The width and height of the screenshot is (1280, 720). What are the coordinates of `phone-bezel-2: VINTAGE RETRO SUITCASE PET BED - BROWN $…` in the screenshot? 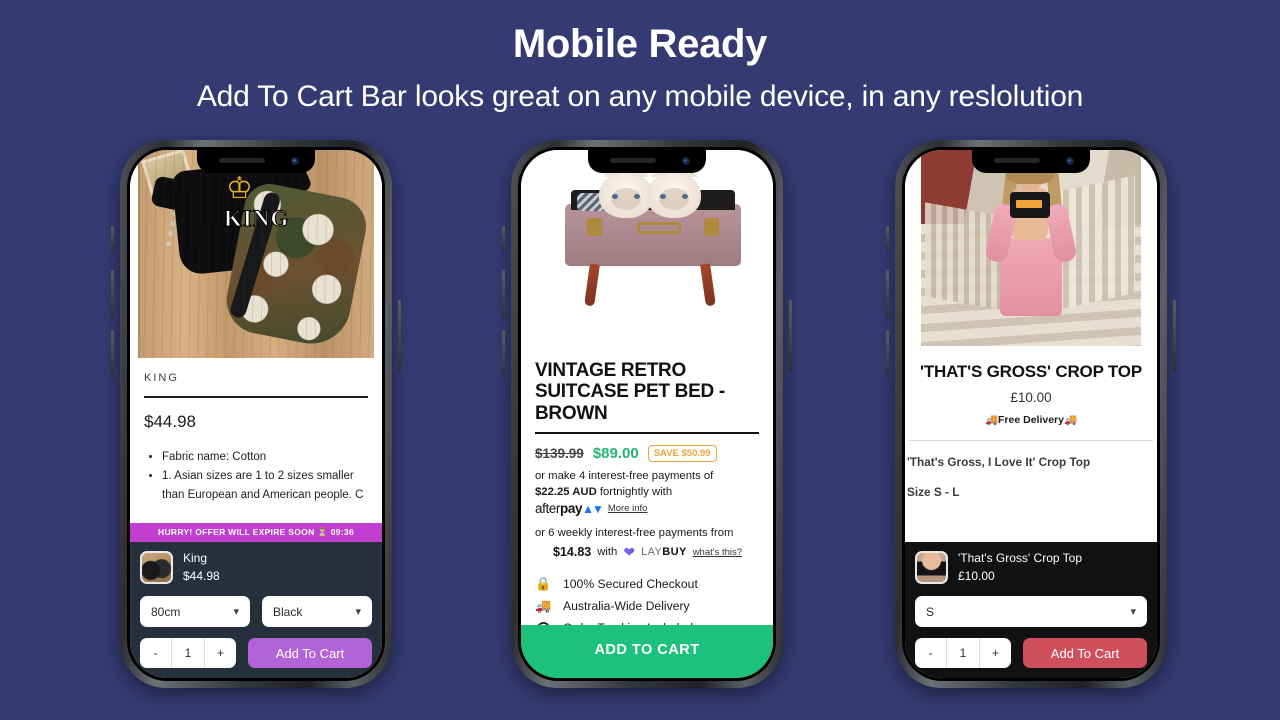 It's located at (647, 414).